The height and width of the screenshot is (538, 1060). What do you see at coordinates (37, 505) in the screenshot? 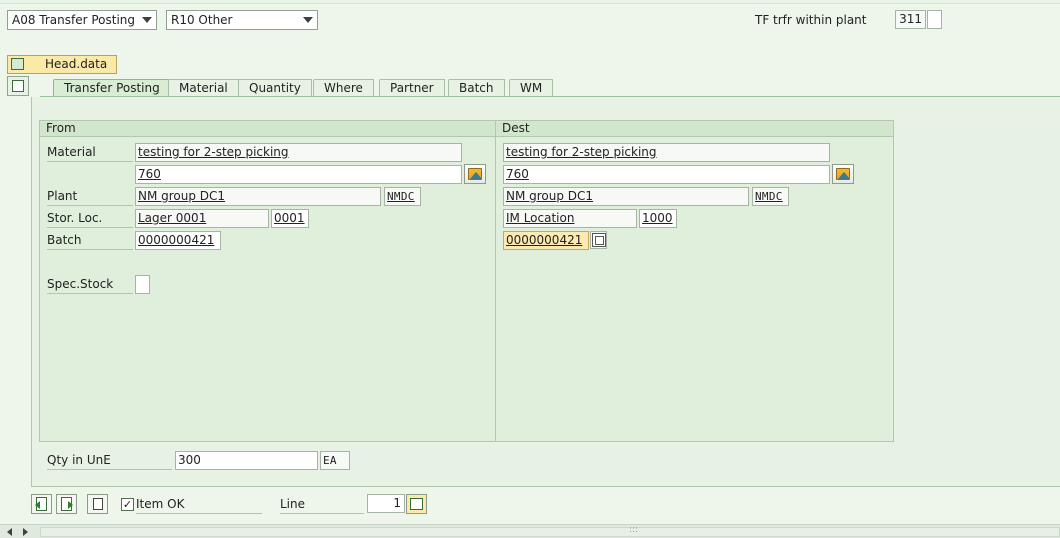
I see `arrow-left-icon` at bounding box center [37, 505].